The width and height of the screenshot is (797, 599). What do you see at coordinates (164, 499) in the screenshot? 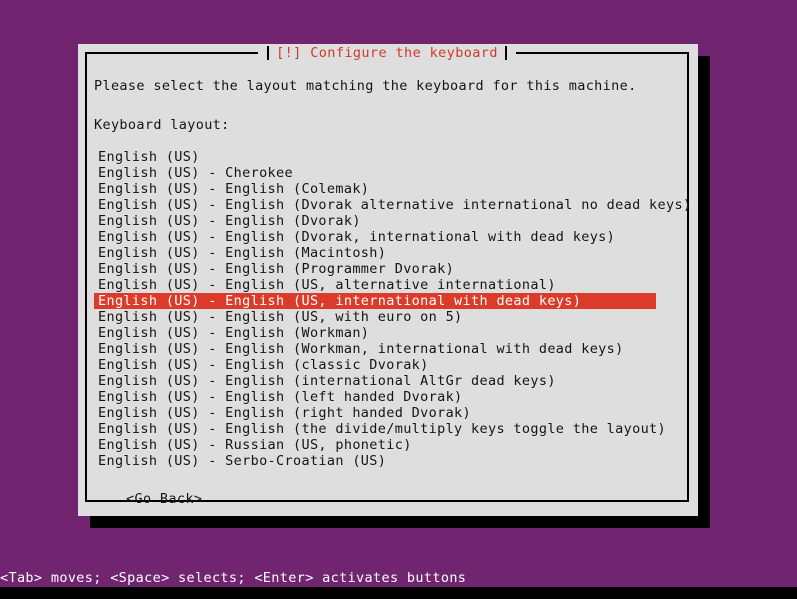
I see `go-back-button: <Go Back>` at bounding box center [164, 499].